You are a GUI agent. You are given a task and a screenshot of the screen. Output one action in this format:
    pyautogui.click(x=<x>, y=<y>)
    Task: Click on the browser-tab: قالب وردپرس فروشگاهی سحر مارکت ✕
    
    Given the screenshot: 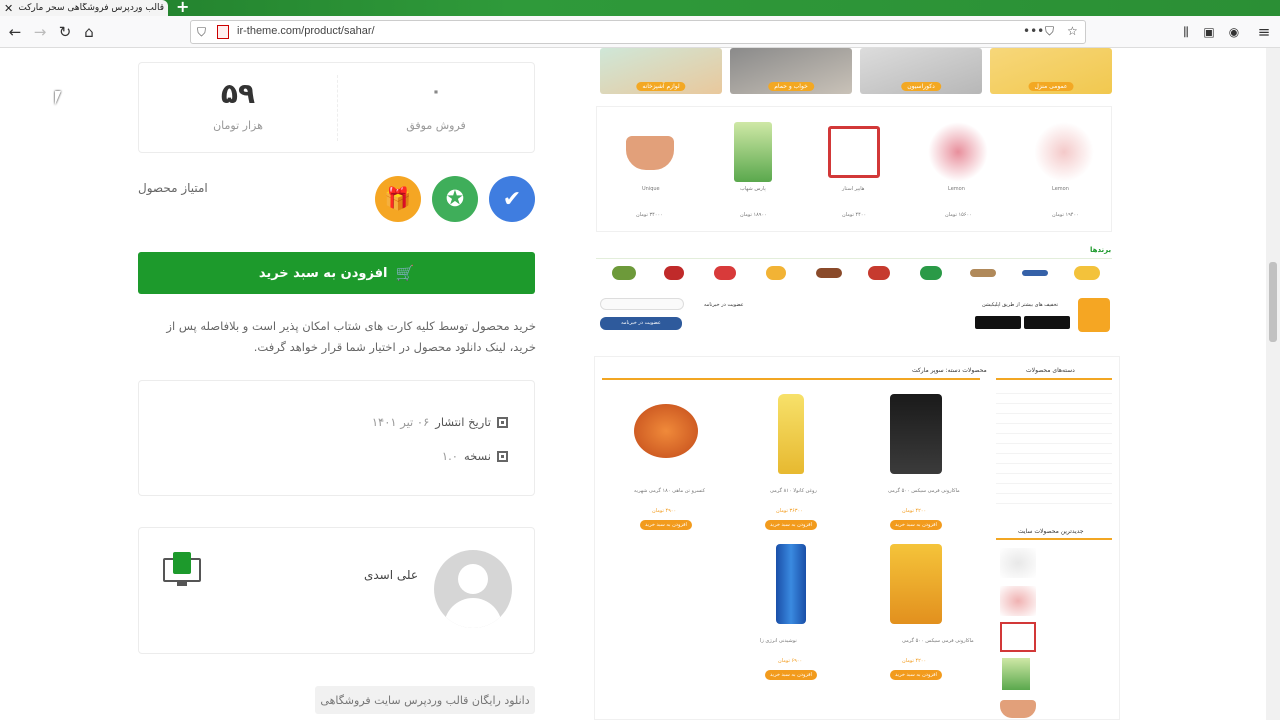 What is the action you would take?
    pyautogui.click(x=84, y=8)
    